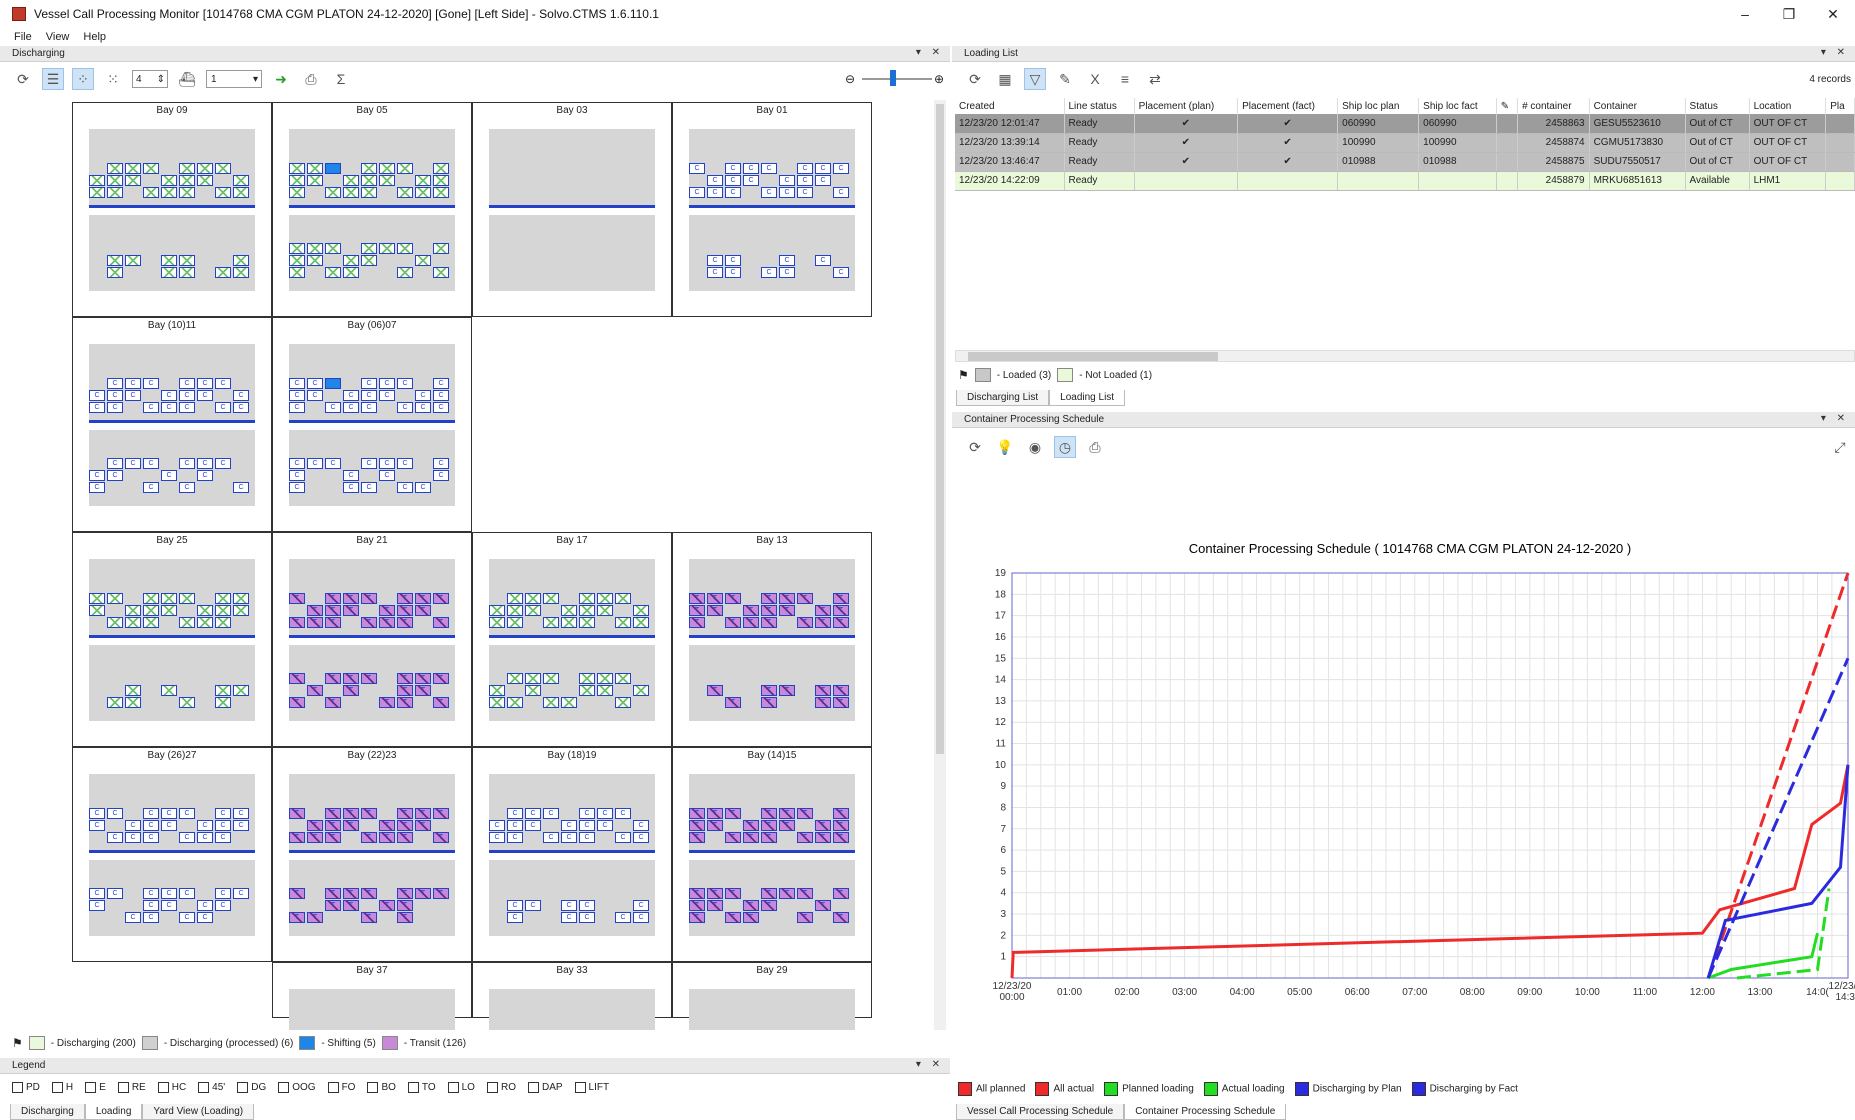 The height and width of the screenshot is (1120, 1855). Describe the element at coordinates (1005, 79) in the screenshot. I see `calendar-icon: ▦` at that location.